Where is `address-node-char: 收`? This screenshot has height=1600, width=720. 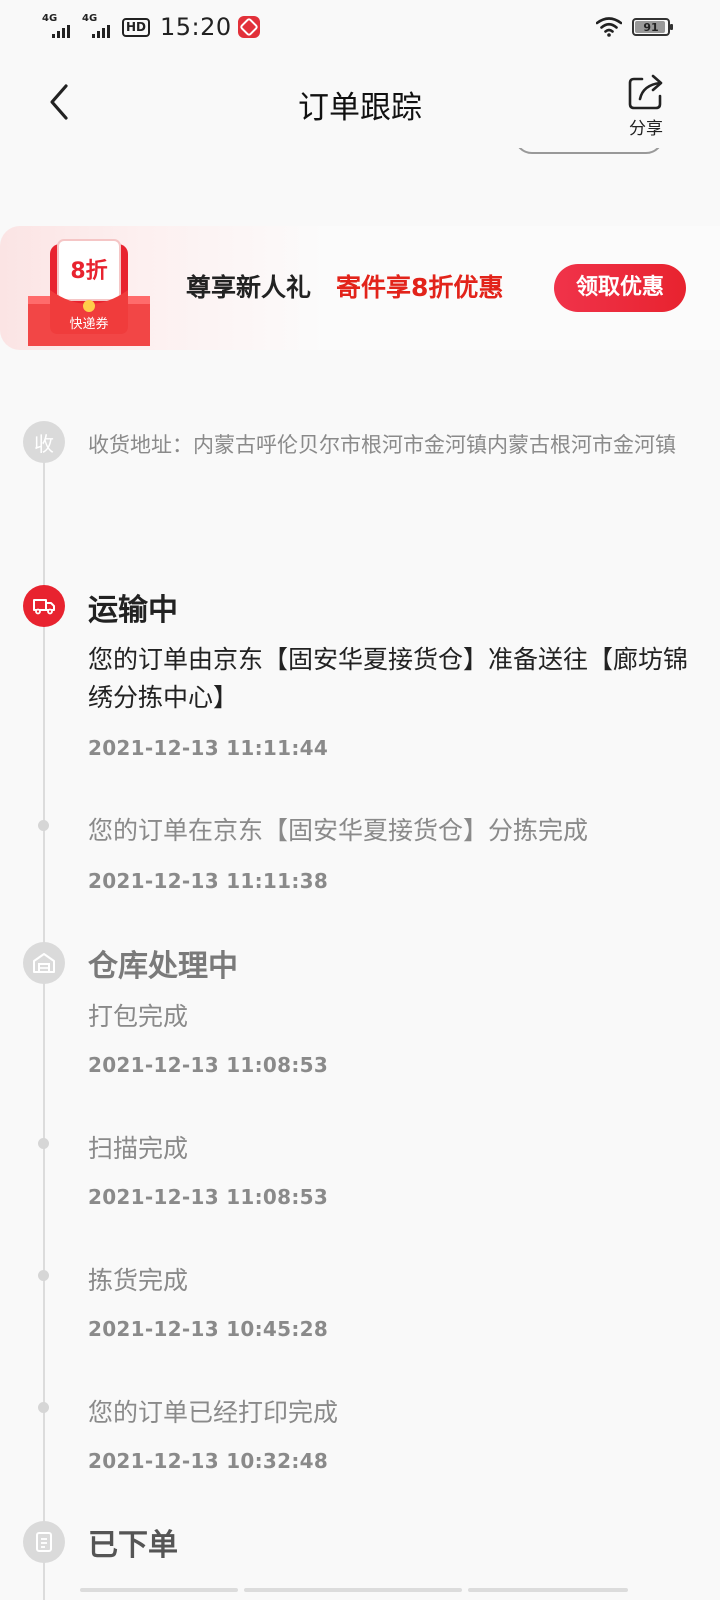 address-node-char: 收 is located at coordinates (44, 443).